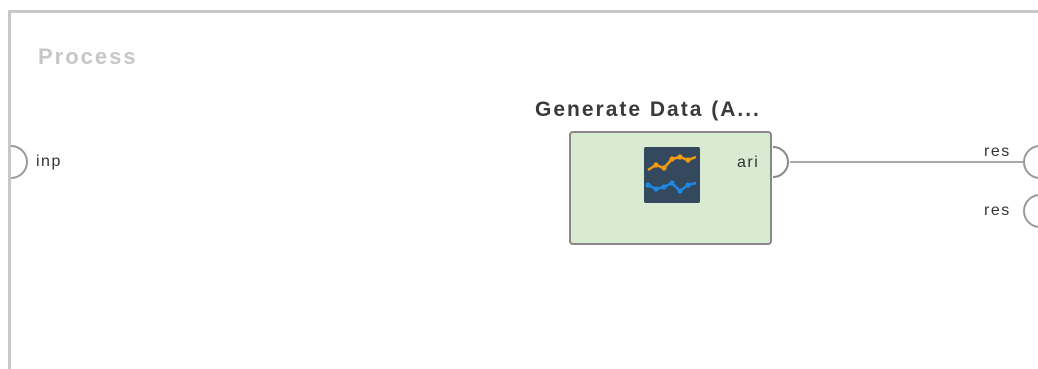 The image size is (1038, 369). What do you see at coordinates (672, 175) in the screenshot?
I see `line-chart-icon` at bounding box center [672, 175].